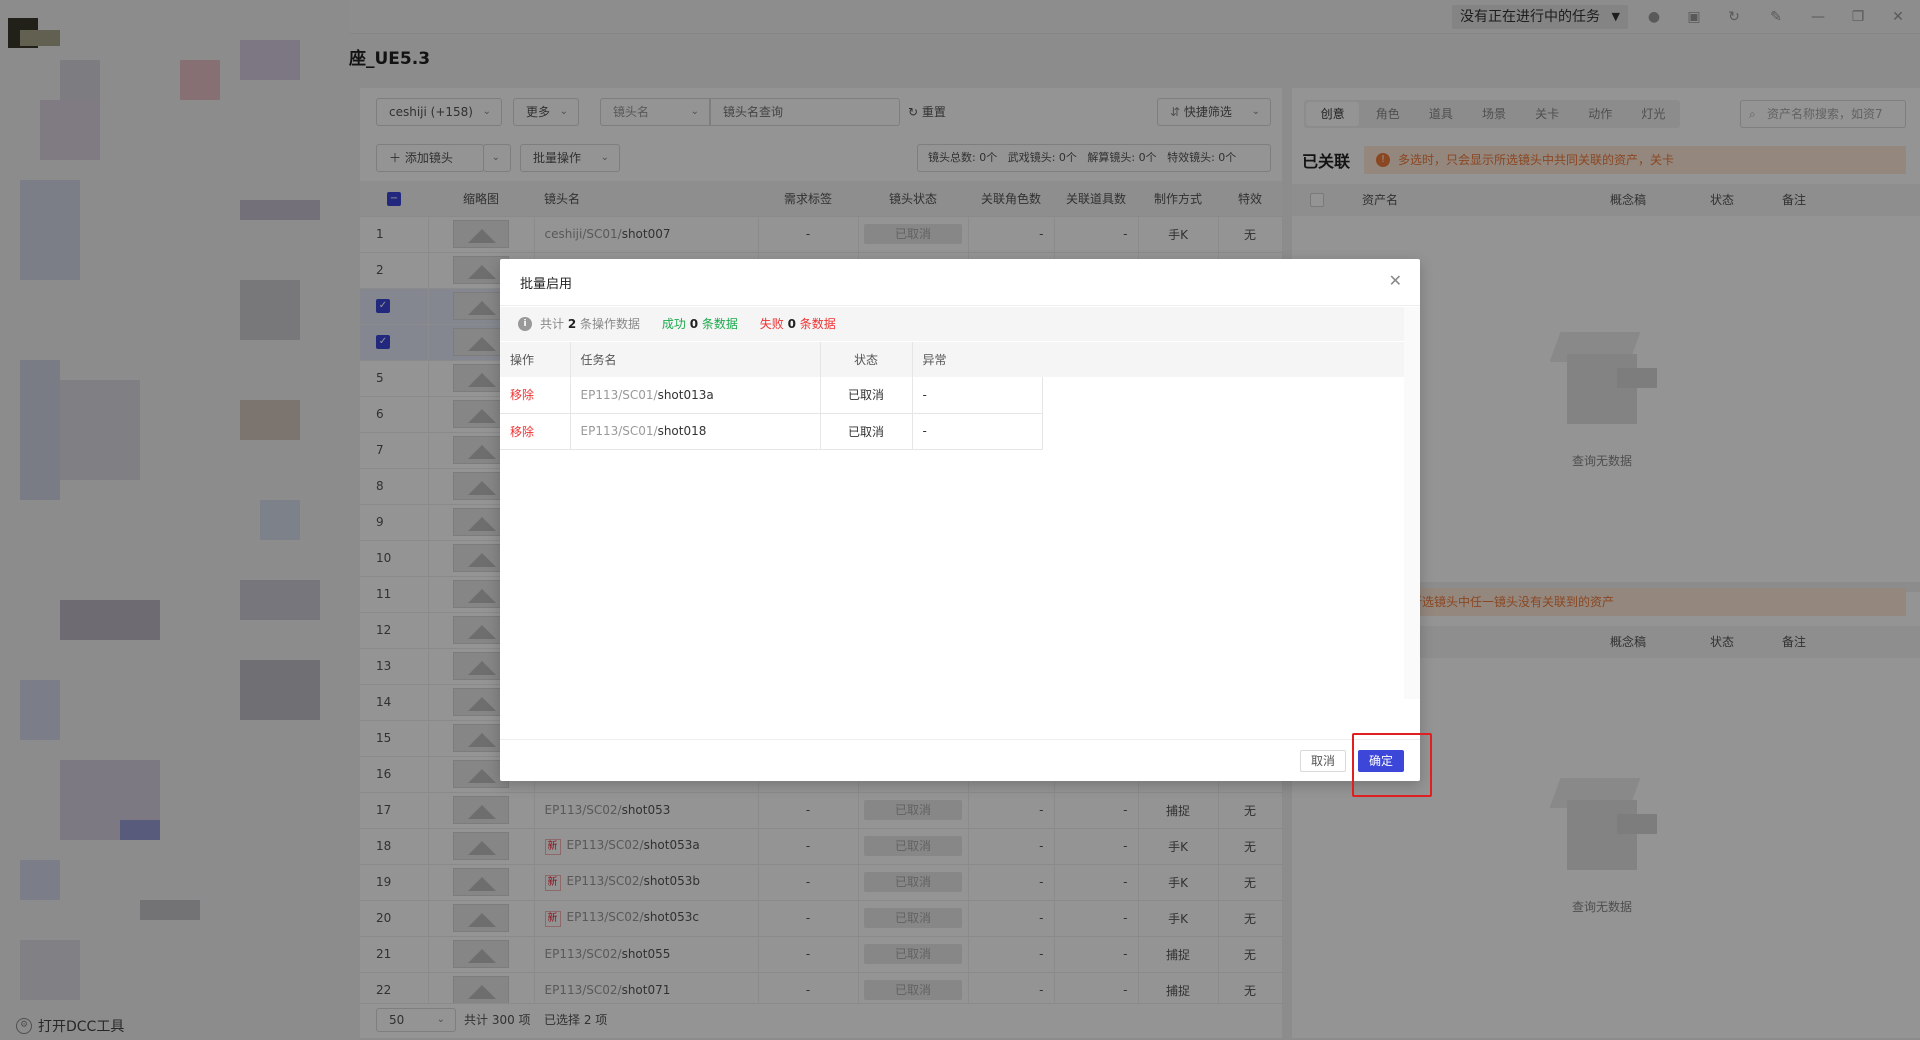  I want to click on summary-total-suffix: 条操作数据, so click(610, 324).